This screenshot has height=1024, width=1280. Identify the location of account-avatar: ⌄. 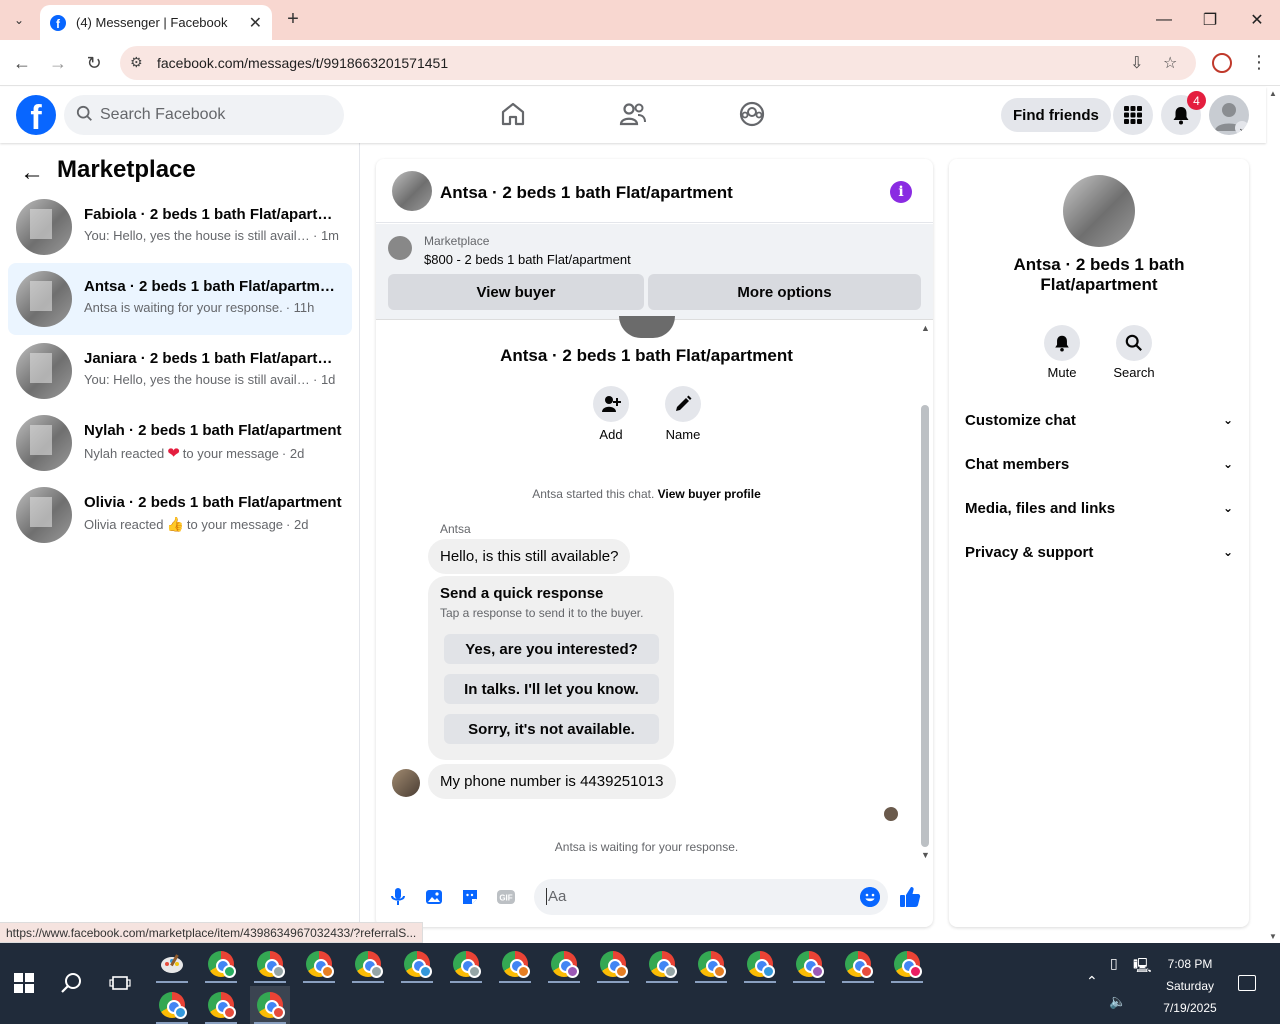
(1229, 115).